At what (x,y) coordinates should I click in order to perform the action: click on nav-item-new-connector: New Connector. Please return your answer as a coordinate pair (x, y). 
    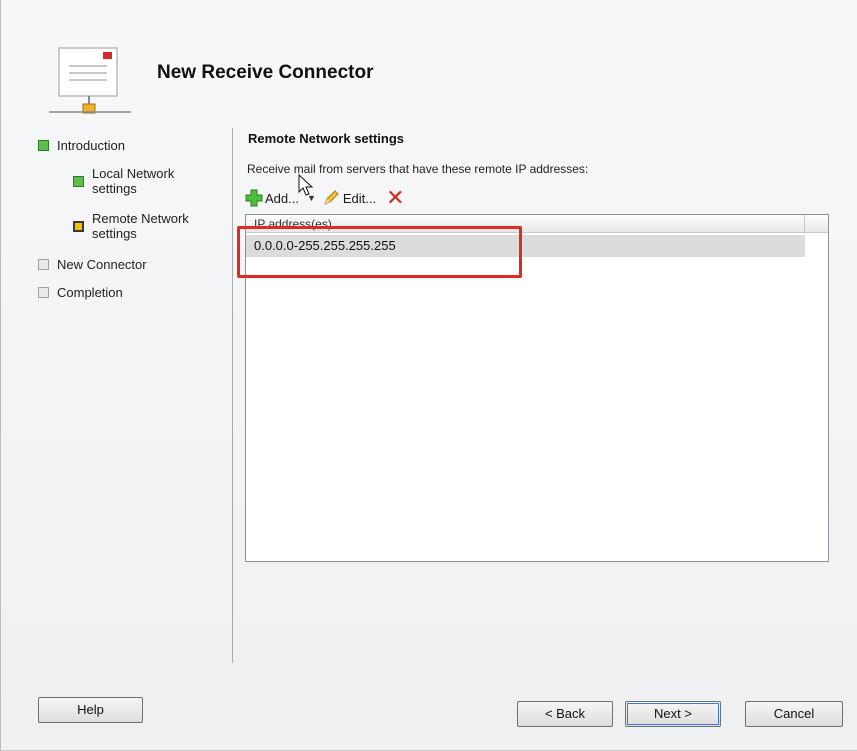
    Looking at the image, I should click on (92, 264).